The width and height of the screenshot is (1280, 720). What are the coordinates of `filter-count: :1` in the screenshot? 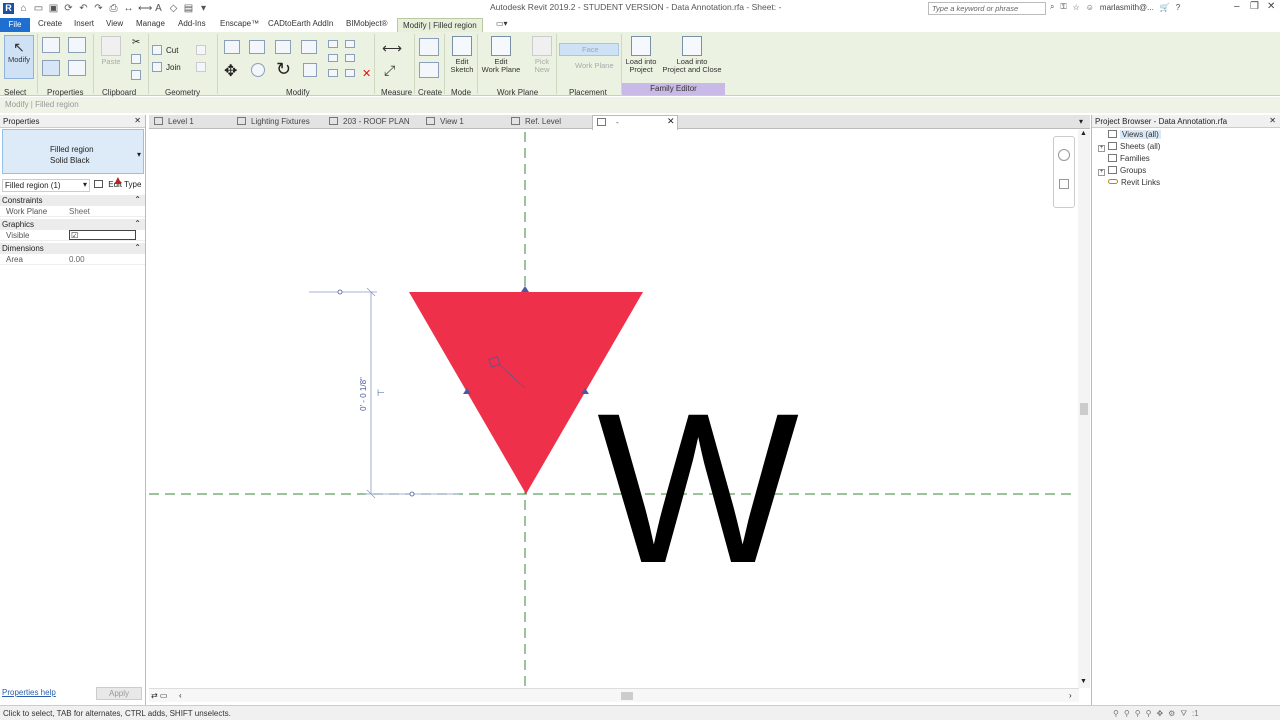 It's located at (1195, 714).